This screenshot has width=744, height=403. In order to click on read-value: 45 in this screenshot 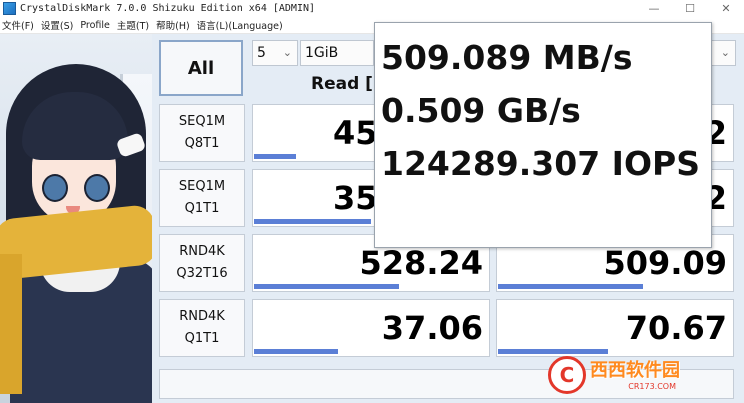, I will do `click(355, 133)`.